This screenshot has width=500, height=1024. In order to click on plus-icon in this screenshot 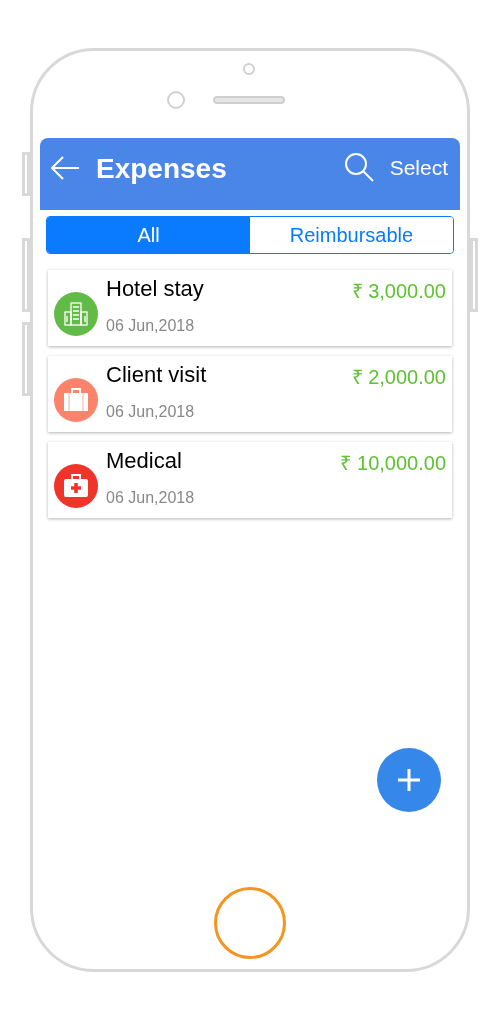, I will do `click(409, 780)`.